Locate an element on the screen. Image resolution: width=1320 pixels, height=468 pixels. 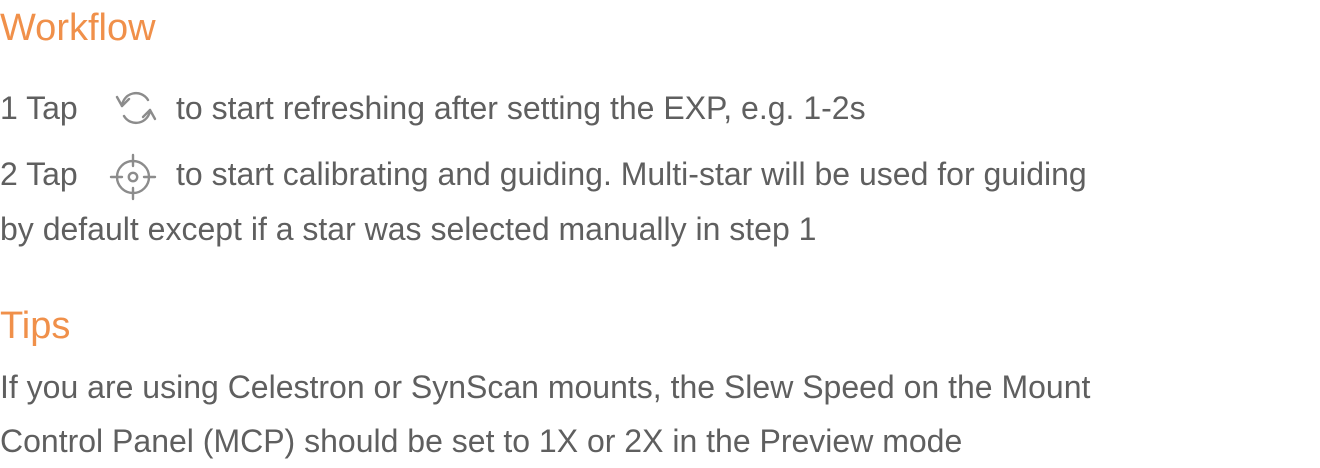
step2-prefix: 2 Tap is located at coordinates (39, 174).